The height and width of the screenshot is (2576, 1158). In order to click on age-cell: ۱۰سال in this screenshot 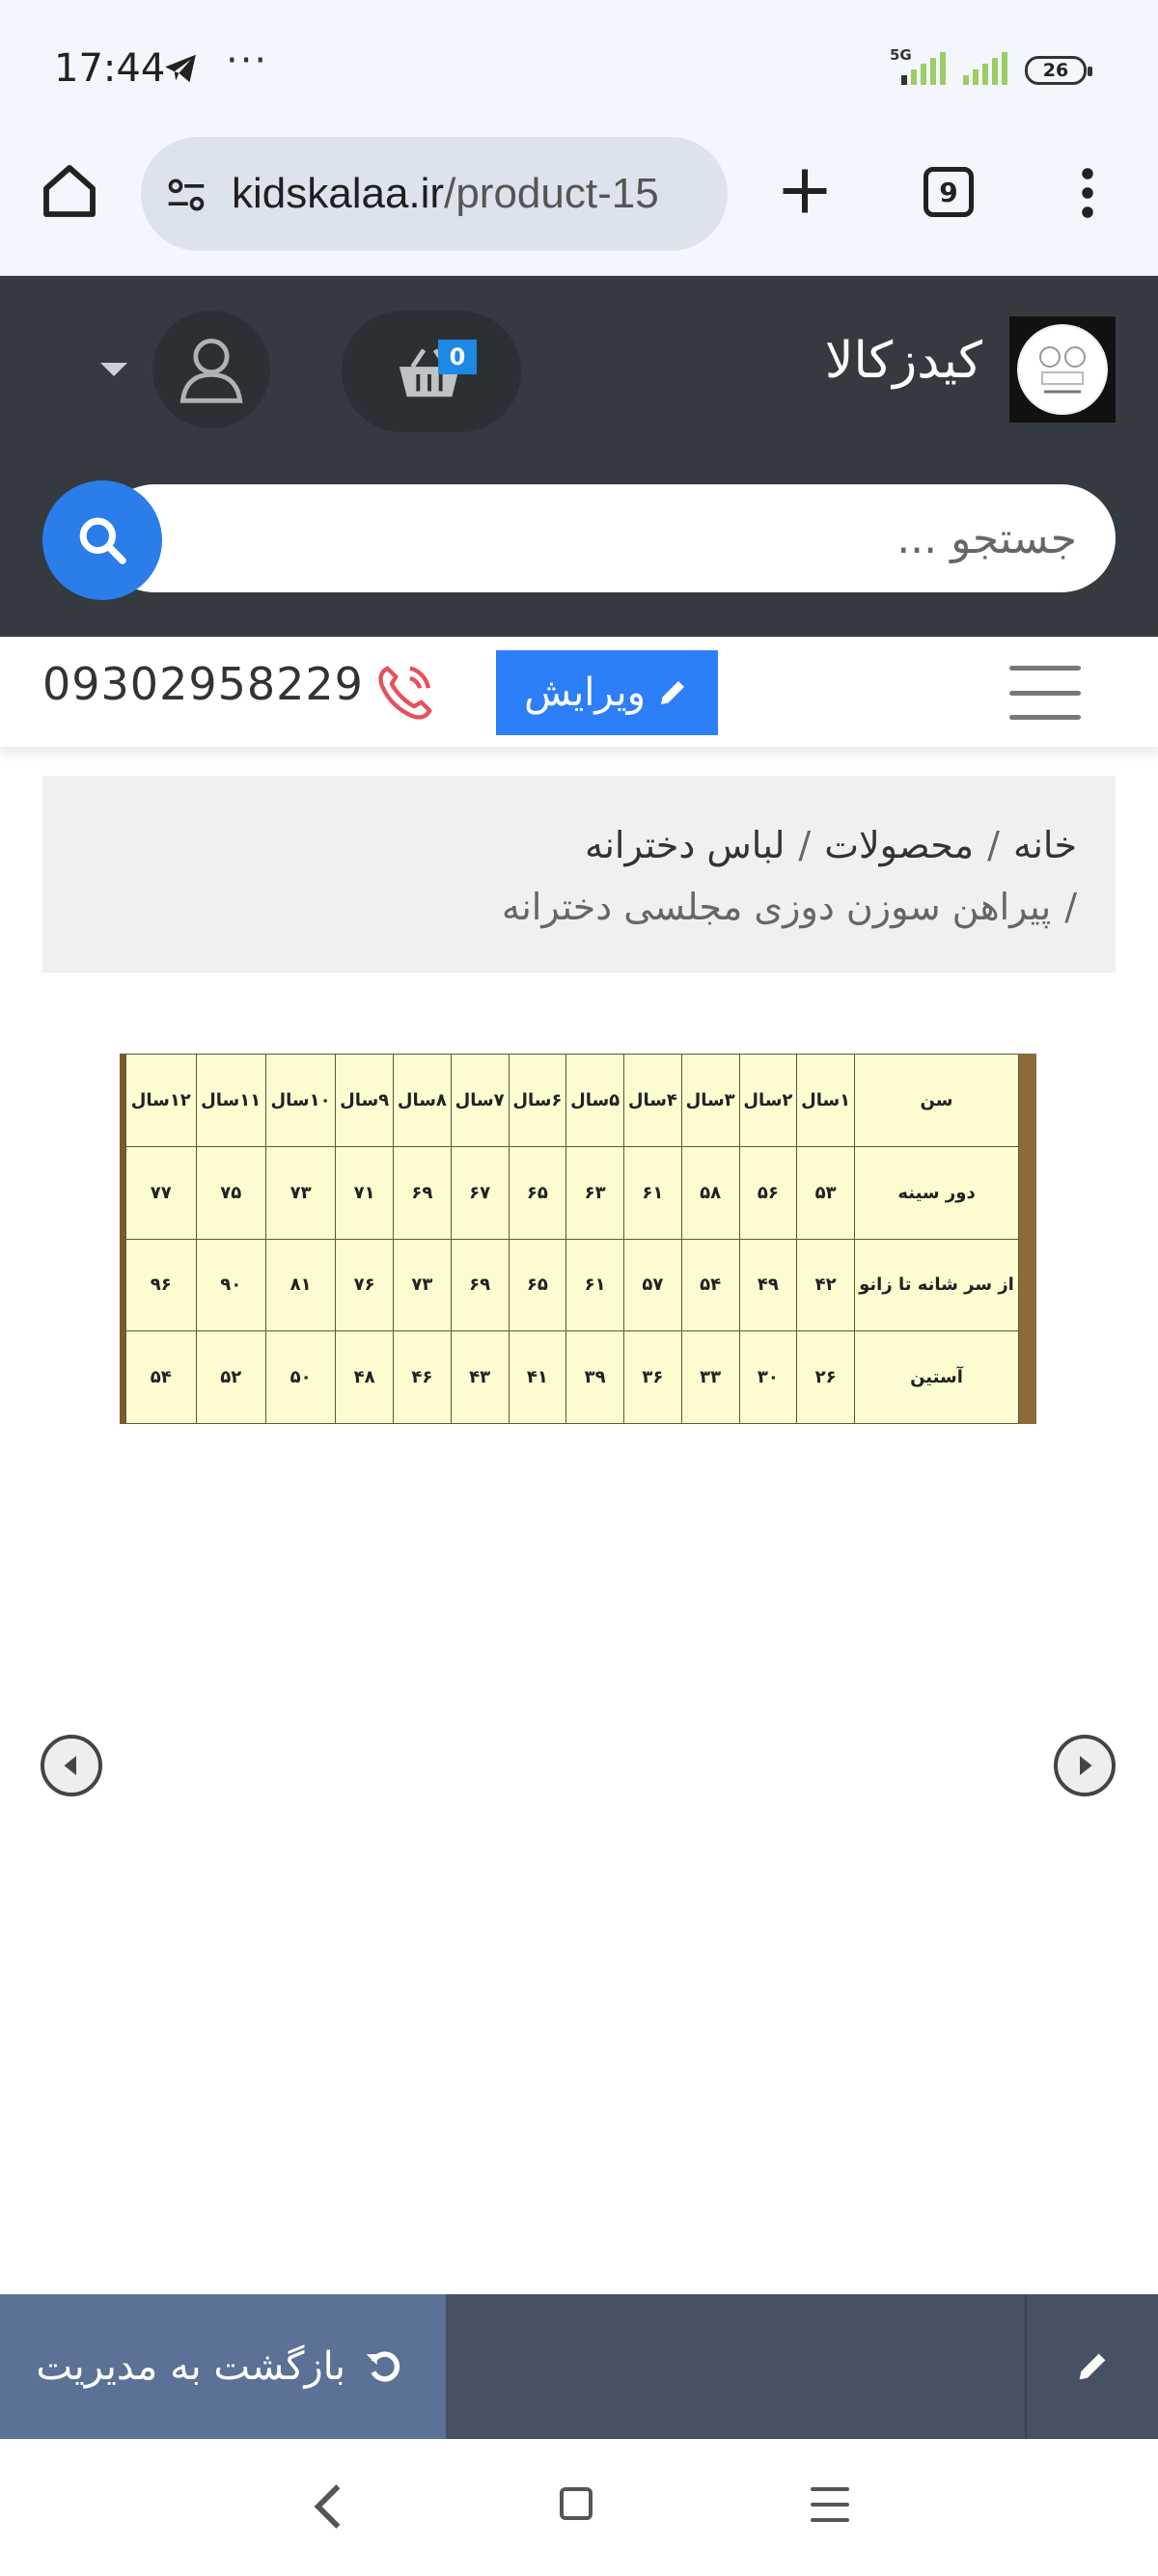, I will do `click(300, 1100)`.